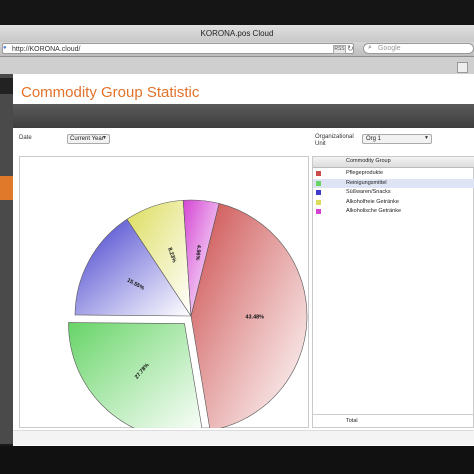  I want to click on address-bar: http://KORONA.cloud/, so click(178, 48).